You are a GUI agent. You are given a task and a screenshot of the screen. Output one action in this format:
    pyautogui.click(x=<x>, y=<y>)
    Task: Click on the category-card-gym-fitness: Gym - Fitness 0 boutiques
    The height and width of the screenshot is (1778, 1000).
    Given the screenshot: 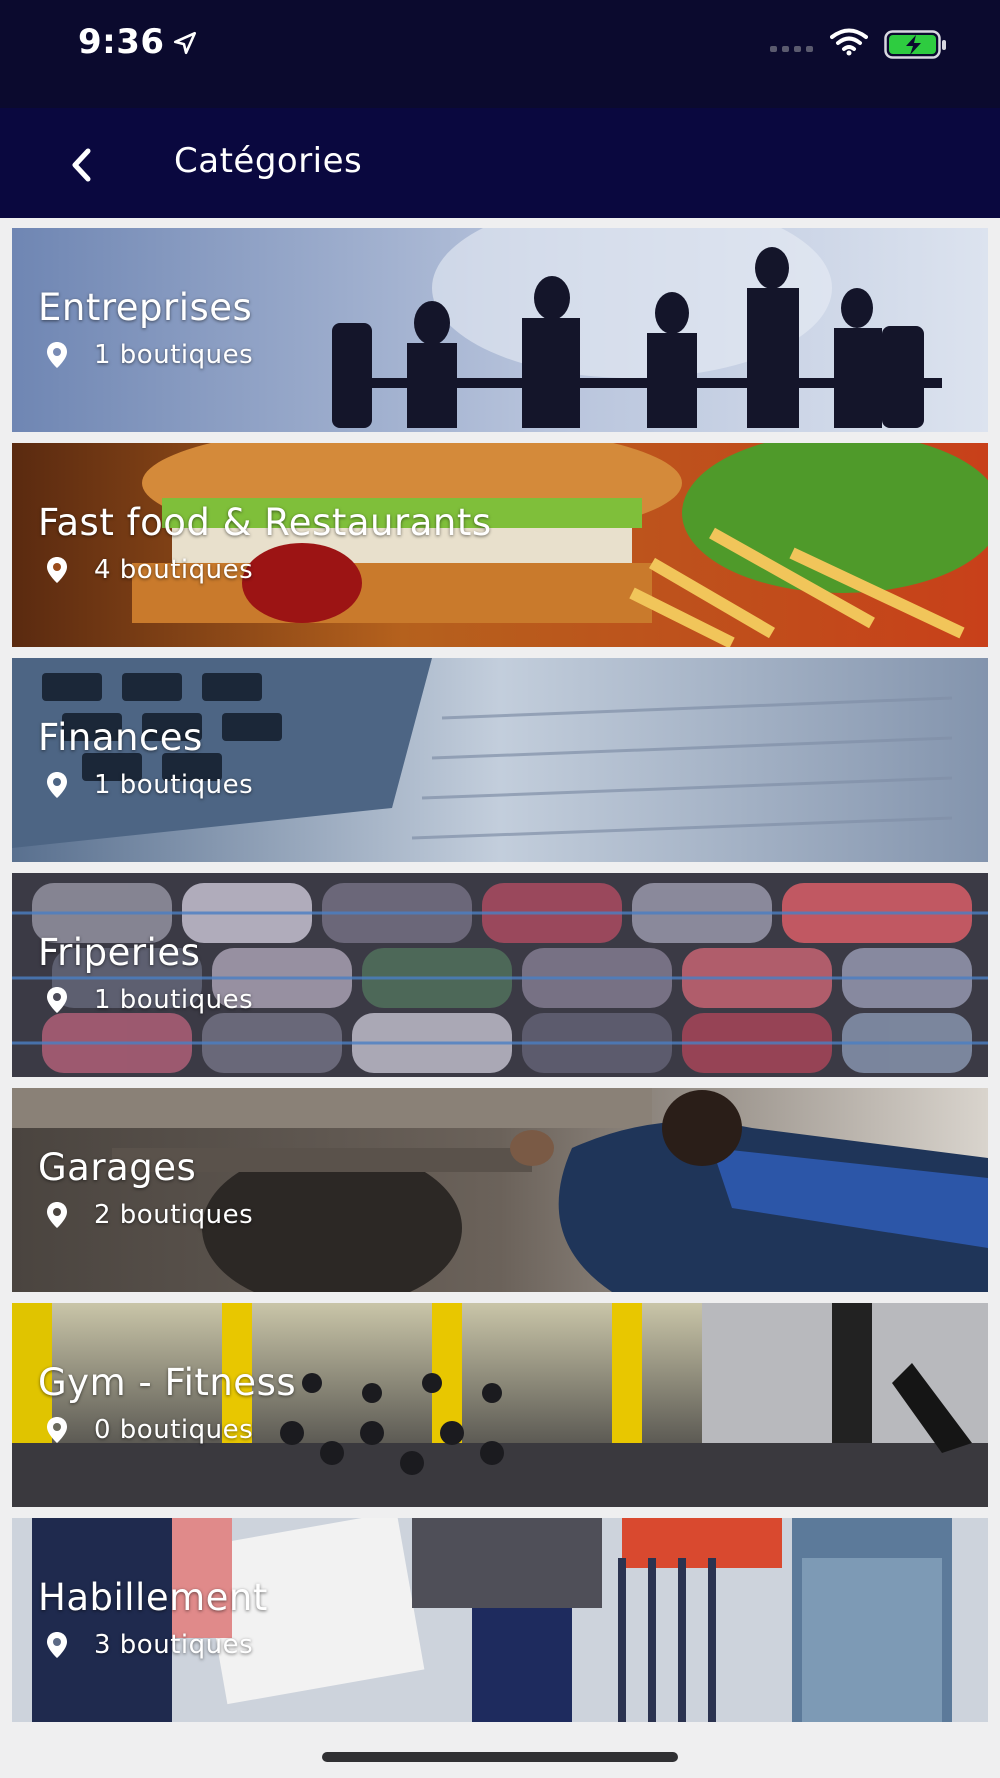 What is the action you would take?
    pyautogui.click(x=500, y=1405)
    